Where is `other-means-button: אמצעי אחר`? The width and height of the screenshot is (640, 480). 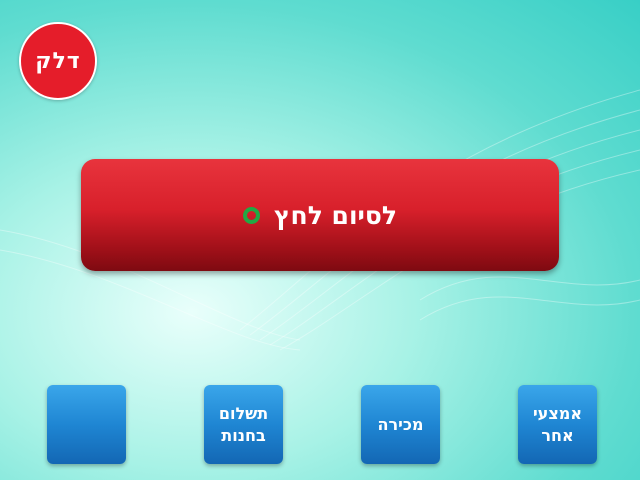 other-means-button: אמצעי אחר is located at coordinates (557, 424).